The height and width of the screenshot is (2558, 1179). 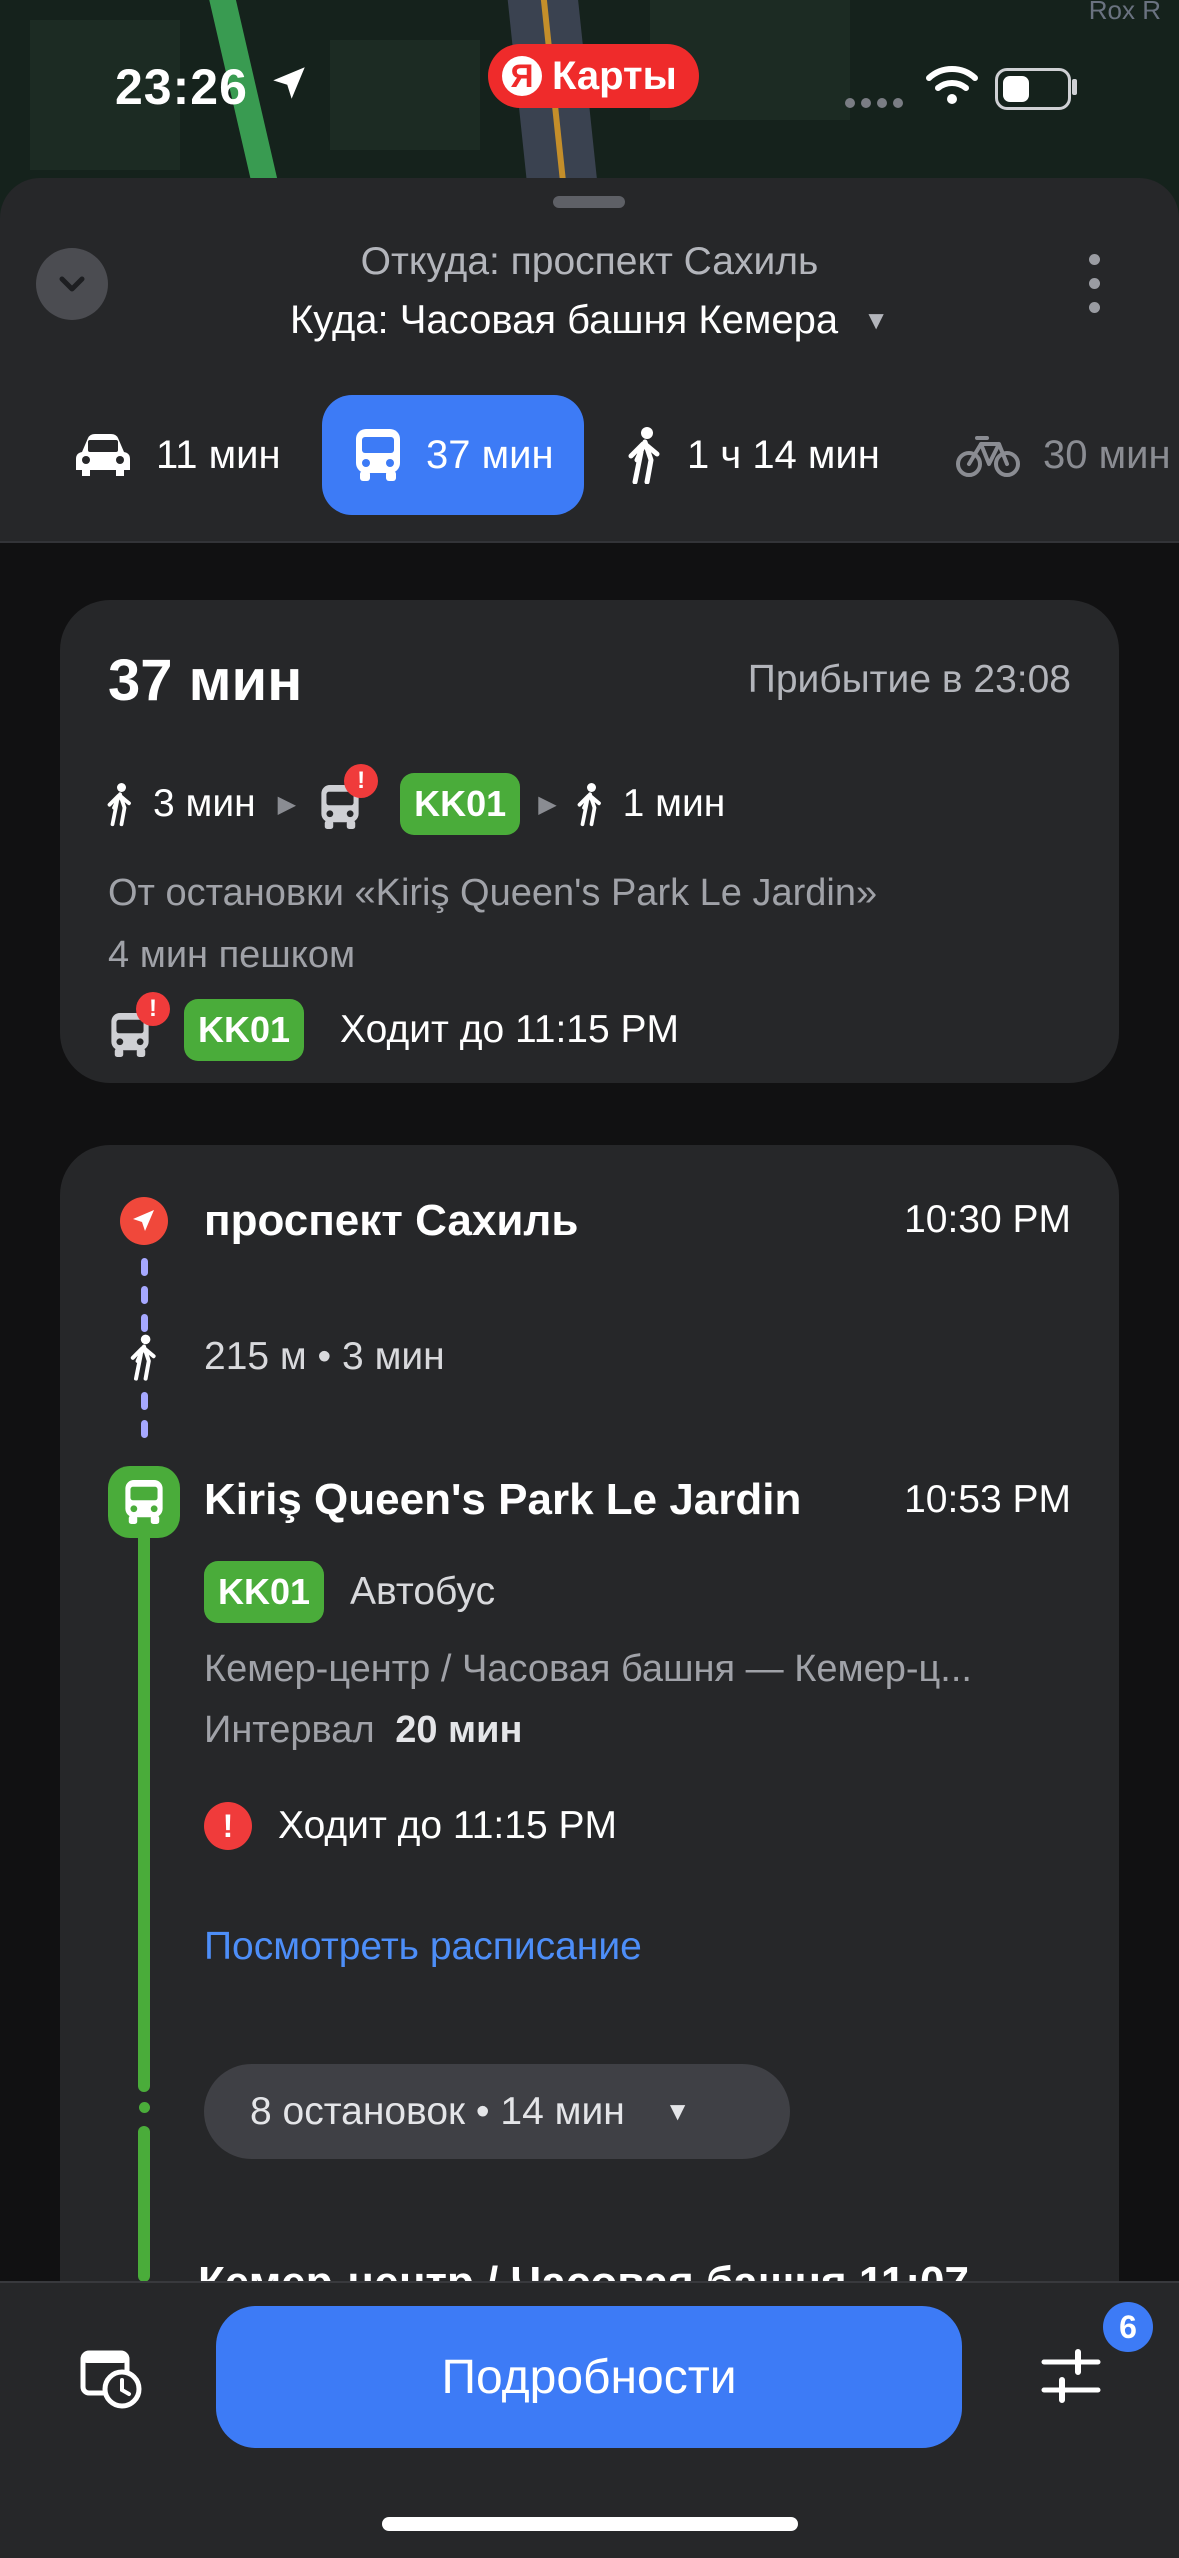 What do you see at coordinates (988, 456) in the screenshot?
I see `bike-icon` at bounding box center [988, 456].